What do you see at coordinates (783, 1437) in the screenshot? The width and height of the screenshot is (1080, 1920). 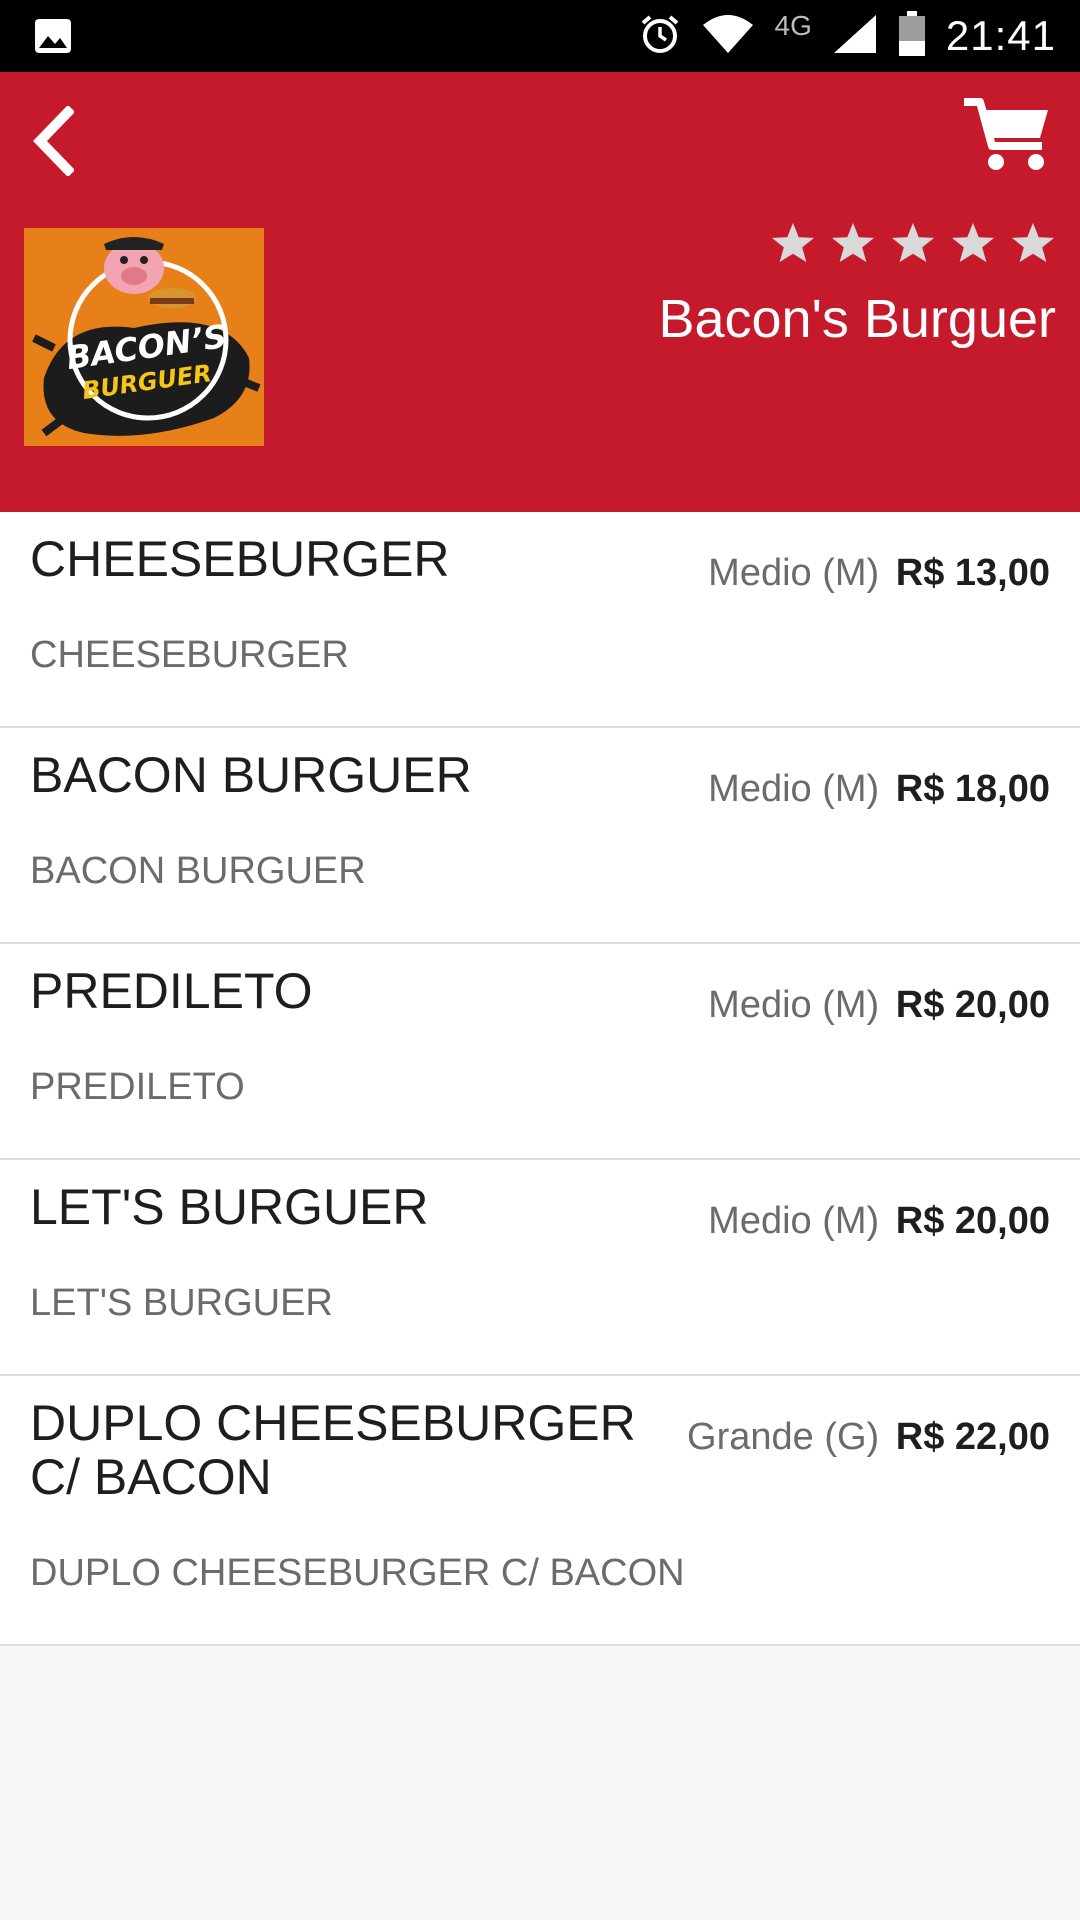 I see `item-size: Grande (G)` at bounding box center [783, 1437].